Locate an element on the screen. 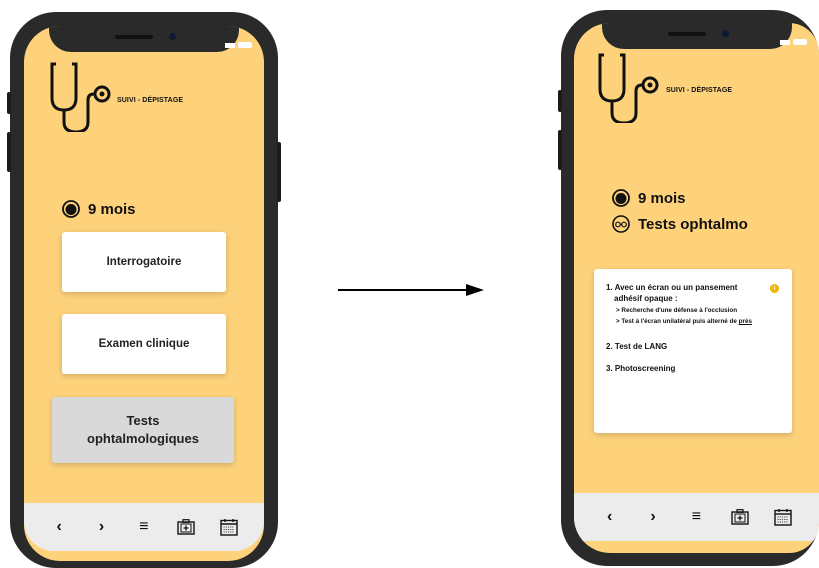  info-icon: i is located at coordinates (774, 288).